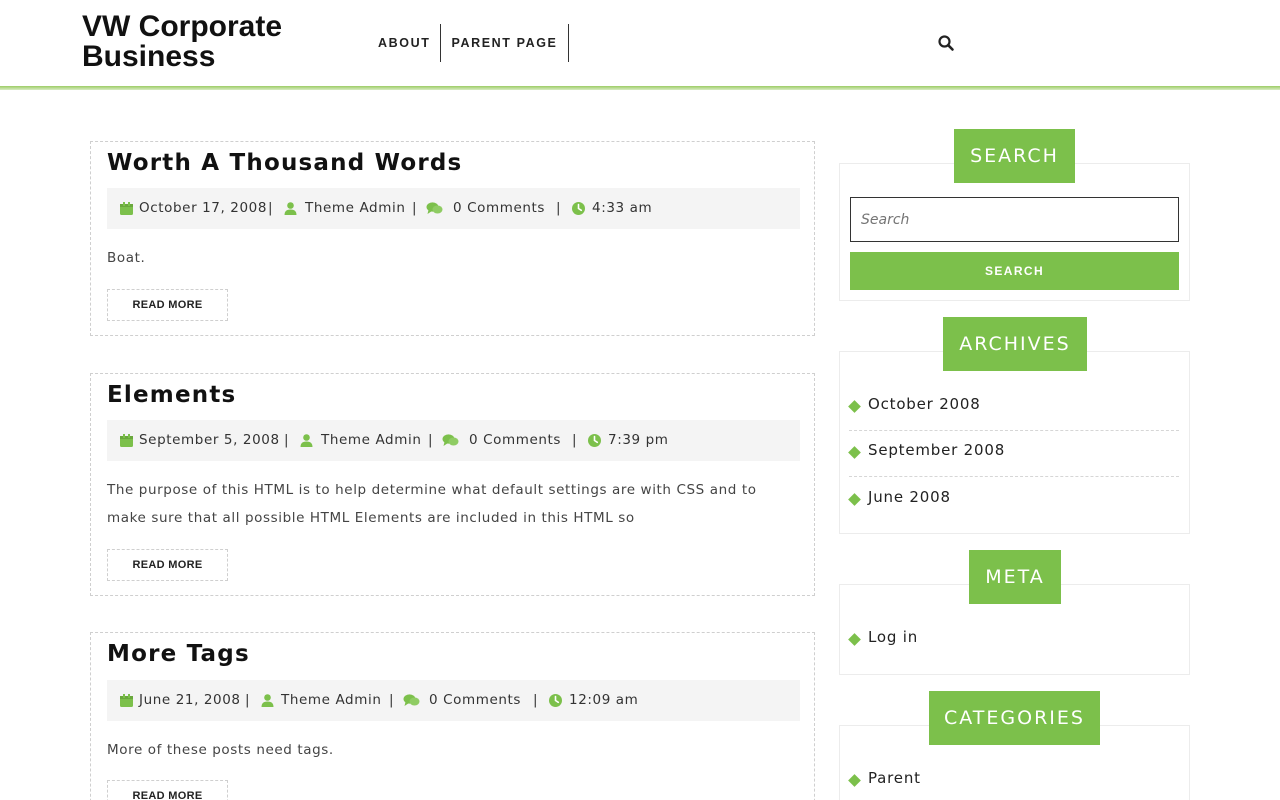  I want to click on search-button: SEARCH, so click(1014, 271).